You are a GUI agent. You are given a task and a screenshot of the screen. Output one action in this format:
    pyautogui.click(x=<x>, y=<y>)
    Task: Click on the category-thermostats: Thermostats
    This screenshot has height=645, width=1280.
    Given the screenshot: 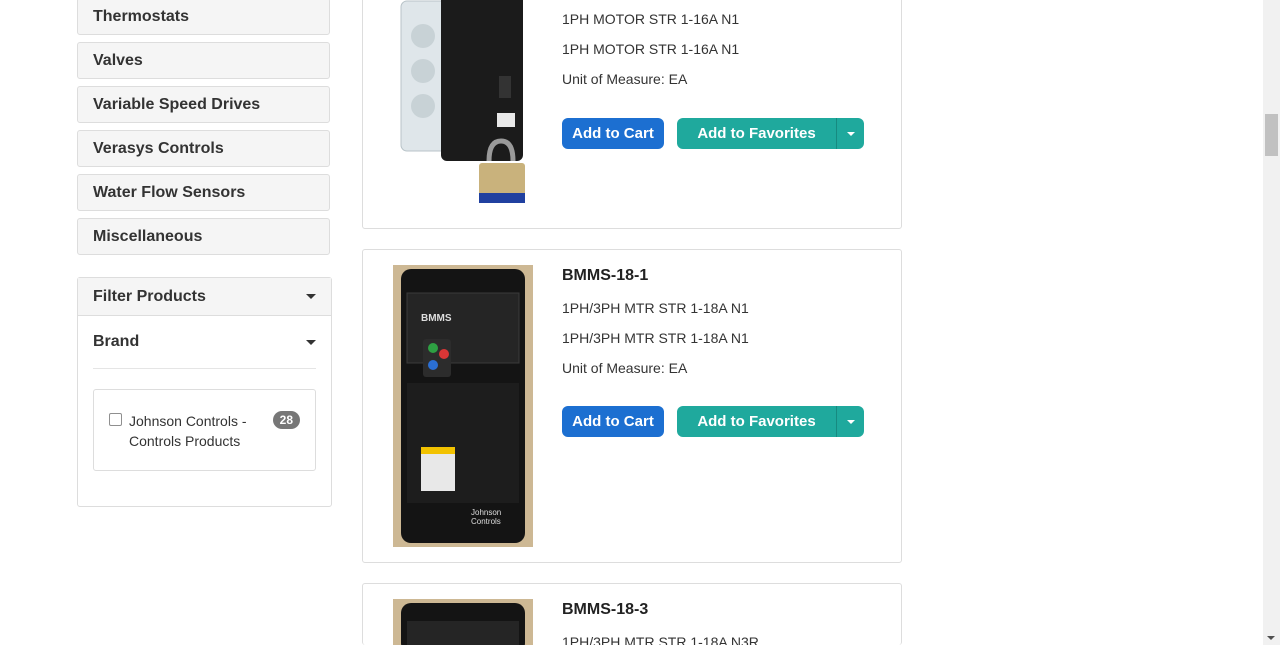 What is the action you would take?
    pyautogui.click(x=203, y=17)
    